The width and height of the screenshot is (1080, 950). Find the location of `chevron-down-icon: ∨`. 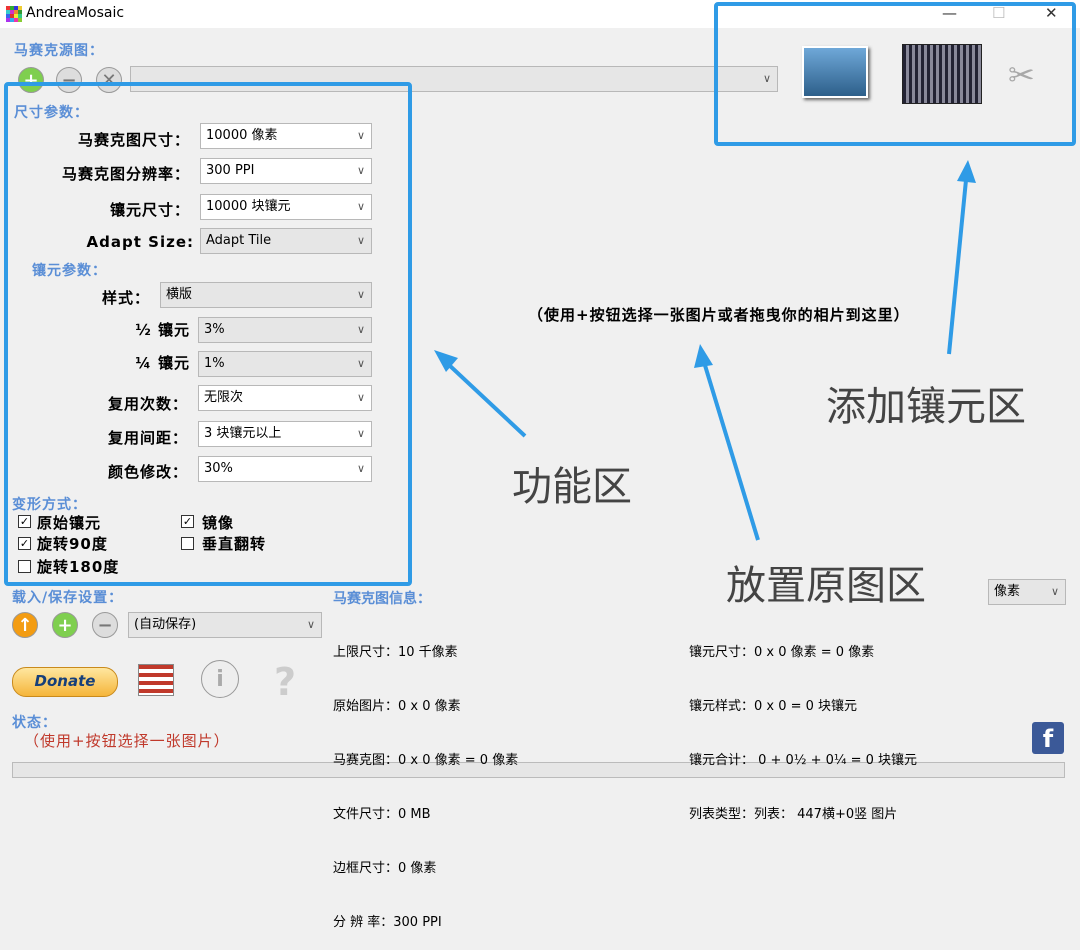

chevron-down-icon: ∨ is located at coordinates (1054, 591).